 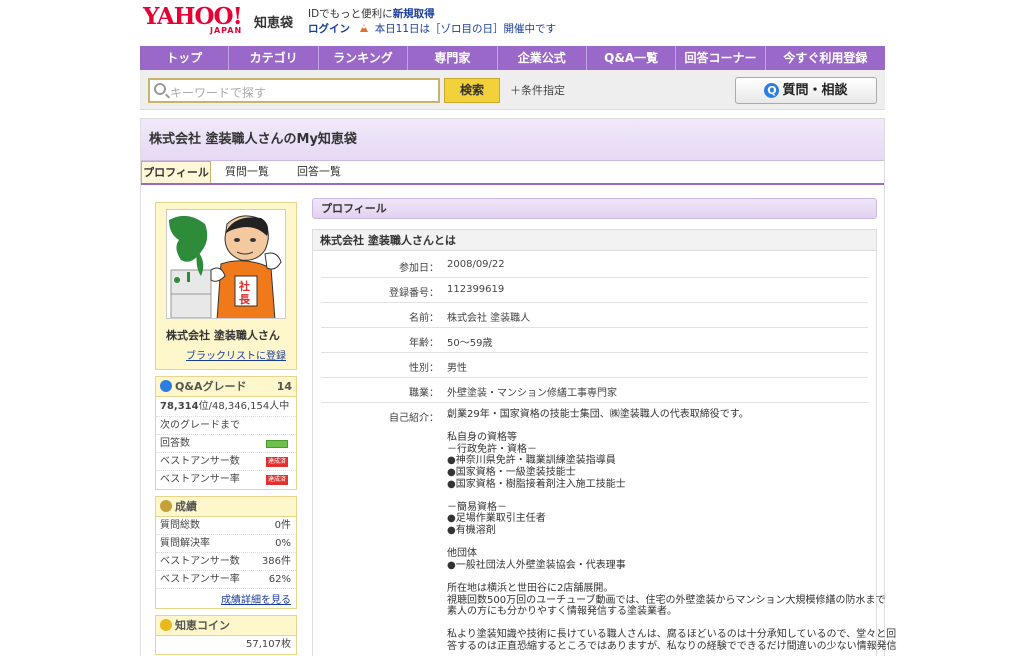 What do you see at coordinates (419, 268) in the screenshot?
I see `field-key: 参加日：` at bounding box center [419, 268].